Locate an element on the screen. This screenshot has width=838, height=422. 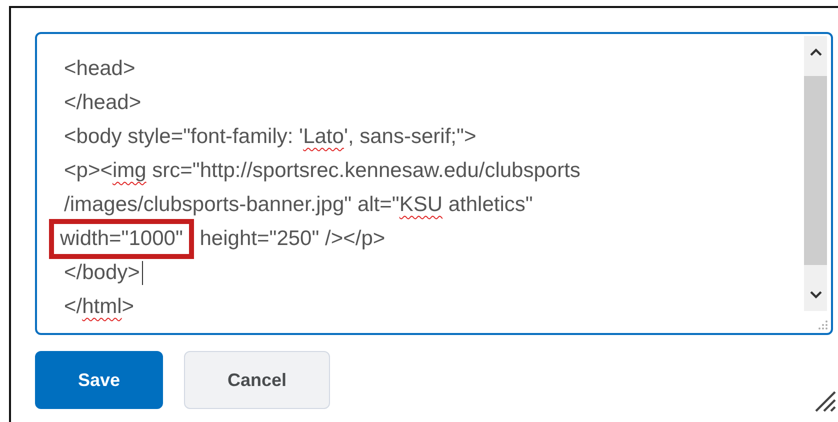
code-text: </body> is located at coordinates (102, 273).